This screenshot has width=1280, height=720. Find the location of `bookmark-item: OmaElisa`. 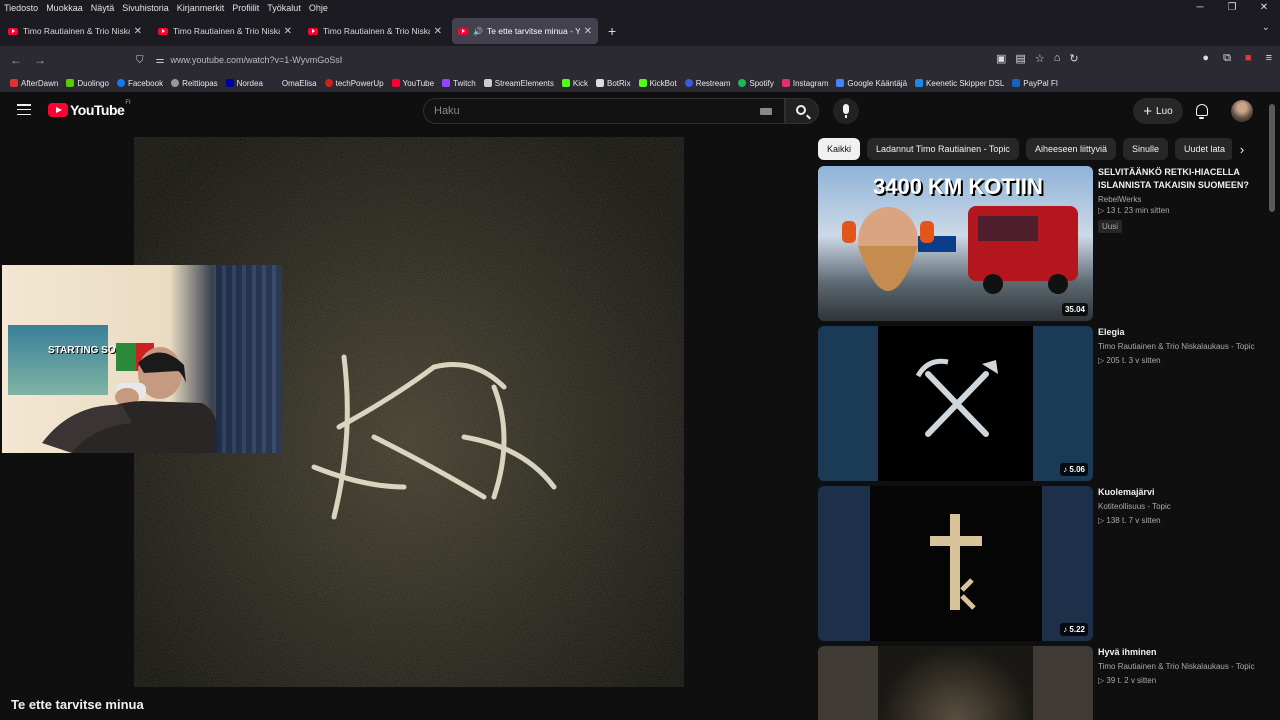

bookmark-item: OmaElisa is located at coordinates (293, 83).